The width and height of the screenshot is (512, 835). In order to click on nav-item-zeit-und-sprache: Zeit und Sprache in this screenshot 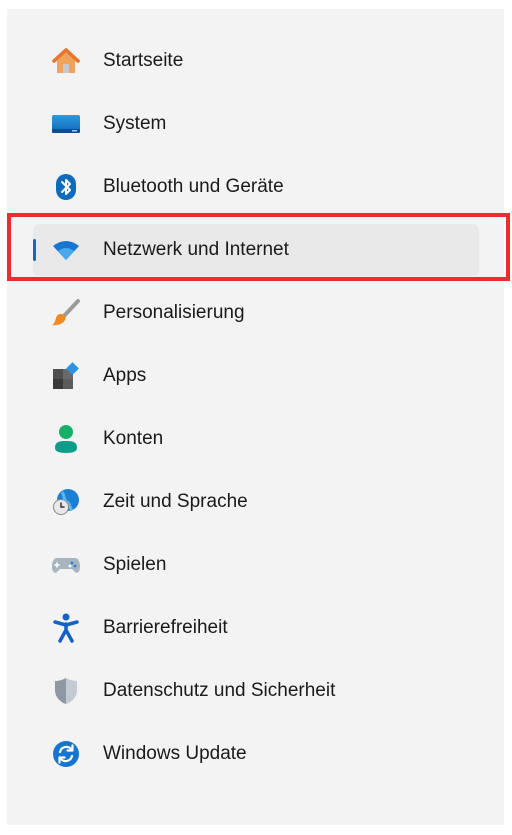, I will do `click(256, 502)`.